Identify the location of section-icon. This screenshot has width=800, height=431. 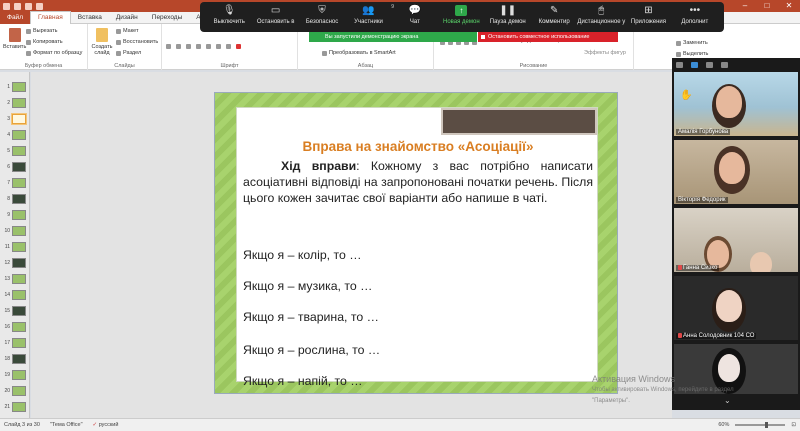
(118, 53).